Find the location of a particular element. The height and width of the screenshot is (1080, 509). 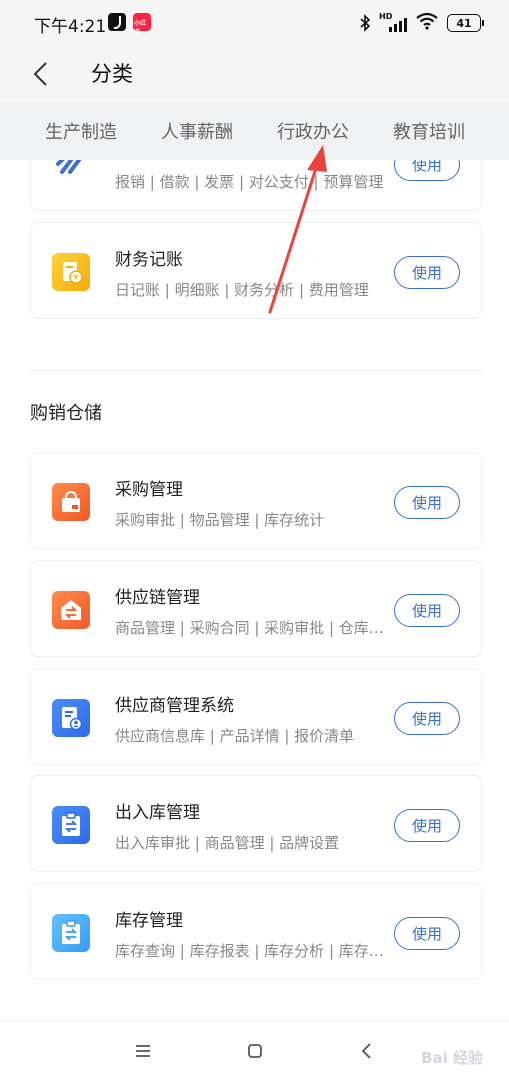

chevron-left-icon is located at coordinates (42, 74).